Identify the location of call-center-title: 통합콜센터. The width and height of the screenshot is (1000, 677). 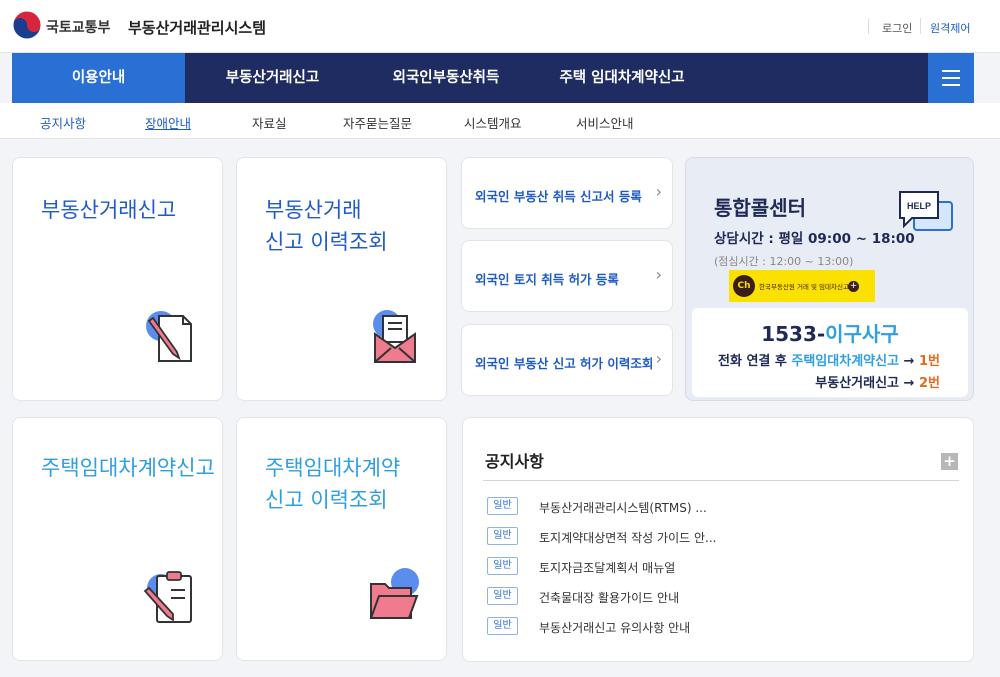
(760, 208).